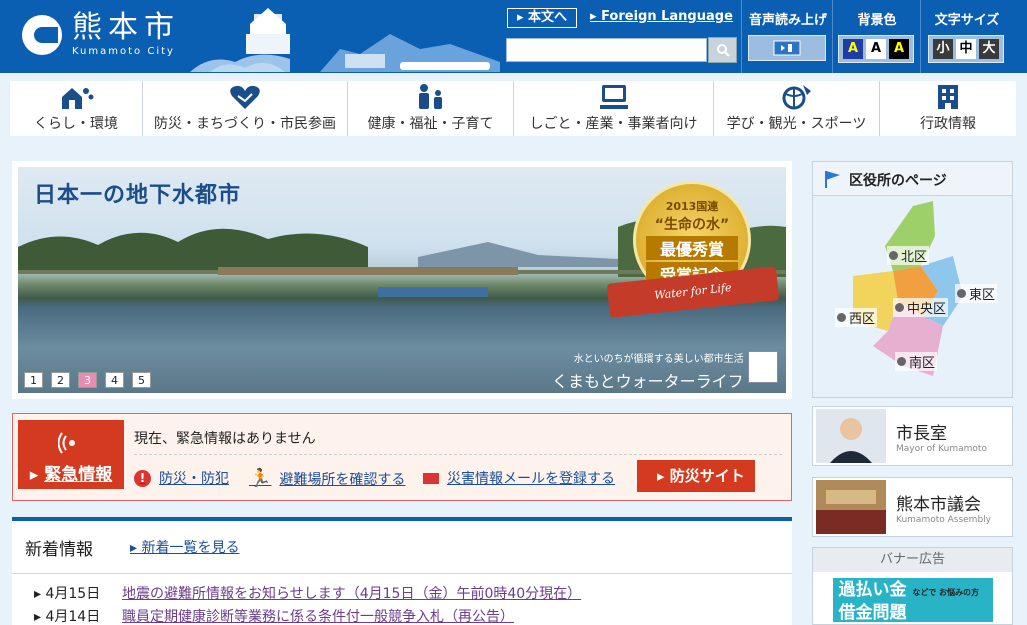  I want to click on nav-label: 学び・観光・スポーツ, so click(796, 124).